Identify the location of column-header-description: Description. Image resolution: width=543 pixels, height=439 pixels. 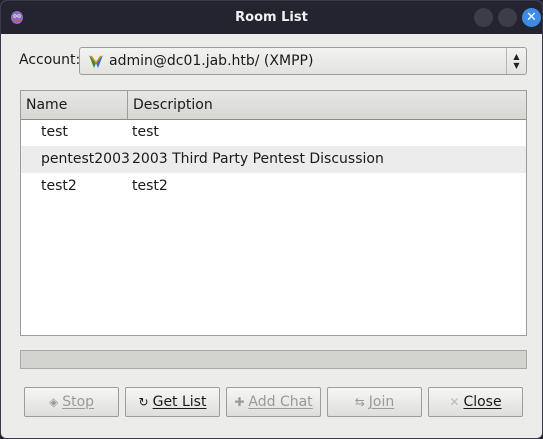
(327, 105).